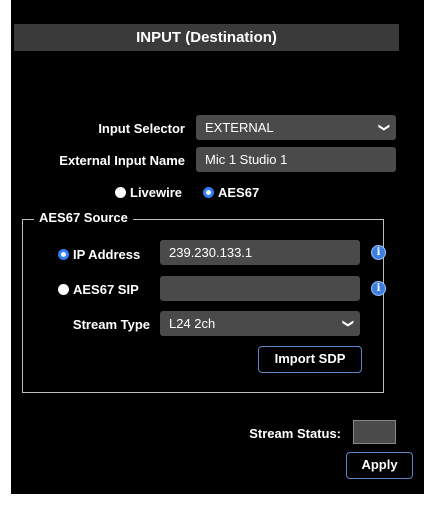  I want to click on stream-type-value: L24 2ch, so click(192, 323).